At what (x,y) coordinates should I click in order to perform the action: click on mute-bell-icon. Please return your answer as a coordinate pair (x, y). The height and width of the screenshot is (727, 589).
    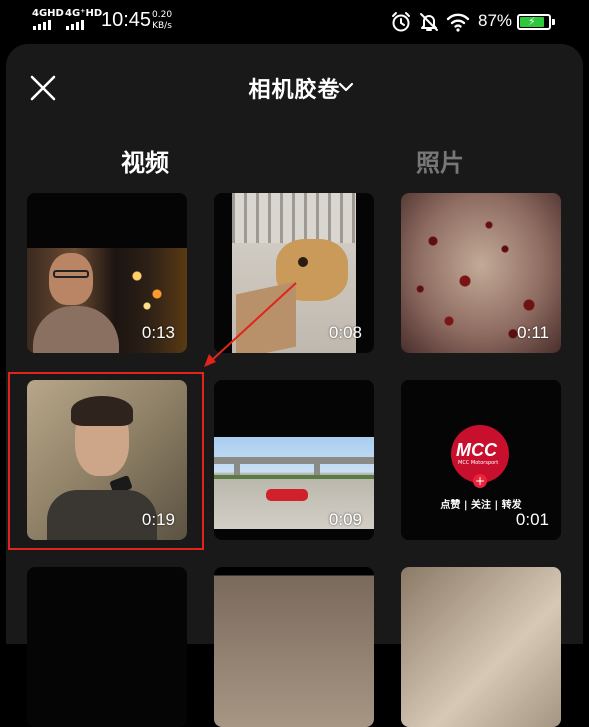
    Looking at the image, I should click on (429, 22).